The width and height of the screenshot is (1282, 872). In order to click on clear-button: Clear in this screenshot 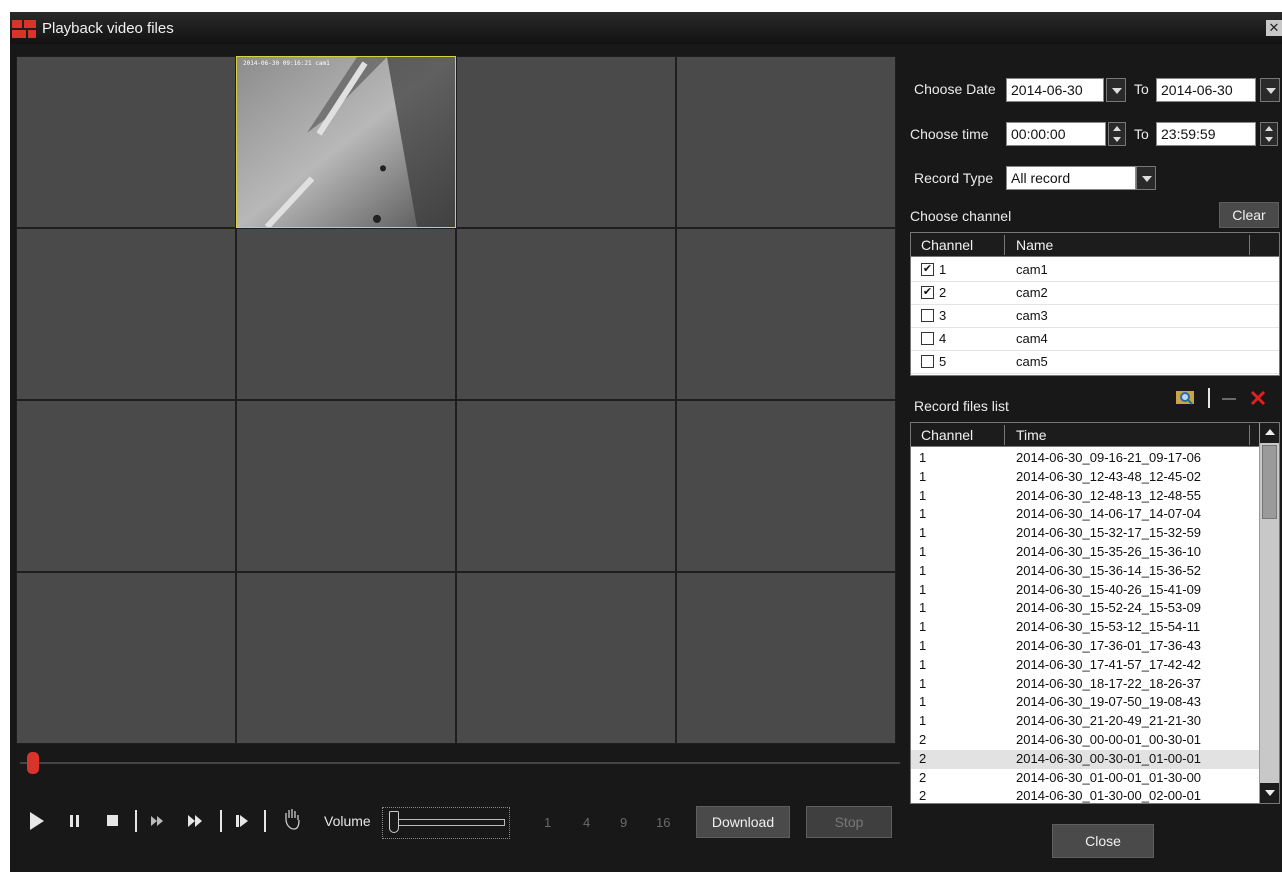, I will do `click(1249, 215)`.